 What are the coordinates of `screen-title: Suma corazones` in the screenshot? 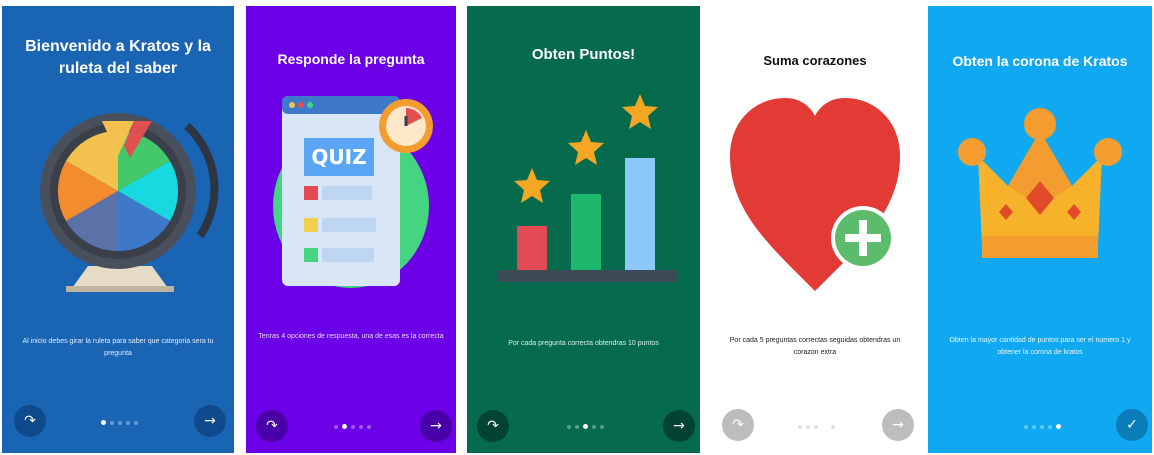 It's located at (815, 60).